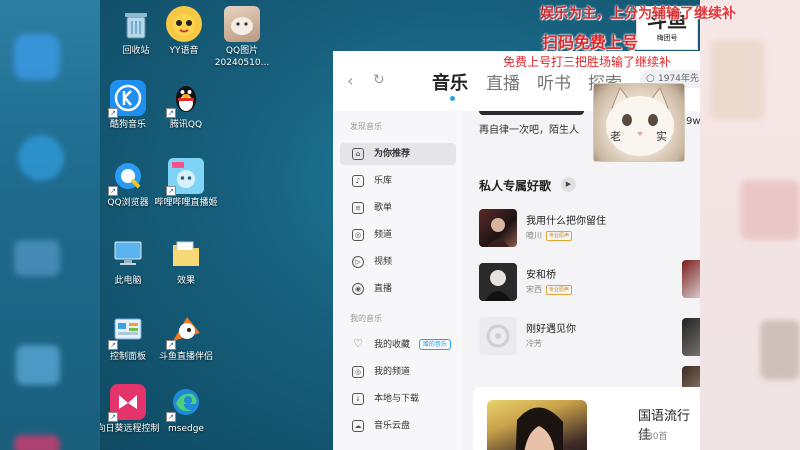  Describe the element at coordinates (186, 125) in the screenshot. I see `desktop-icon-label: 腾讯QQ` at that location.